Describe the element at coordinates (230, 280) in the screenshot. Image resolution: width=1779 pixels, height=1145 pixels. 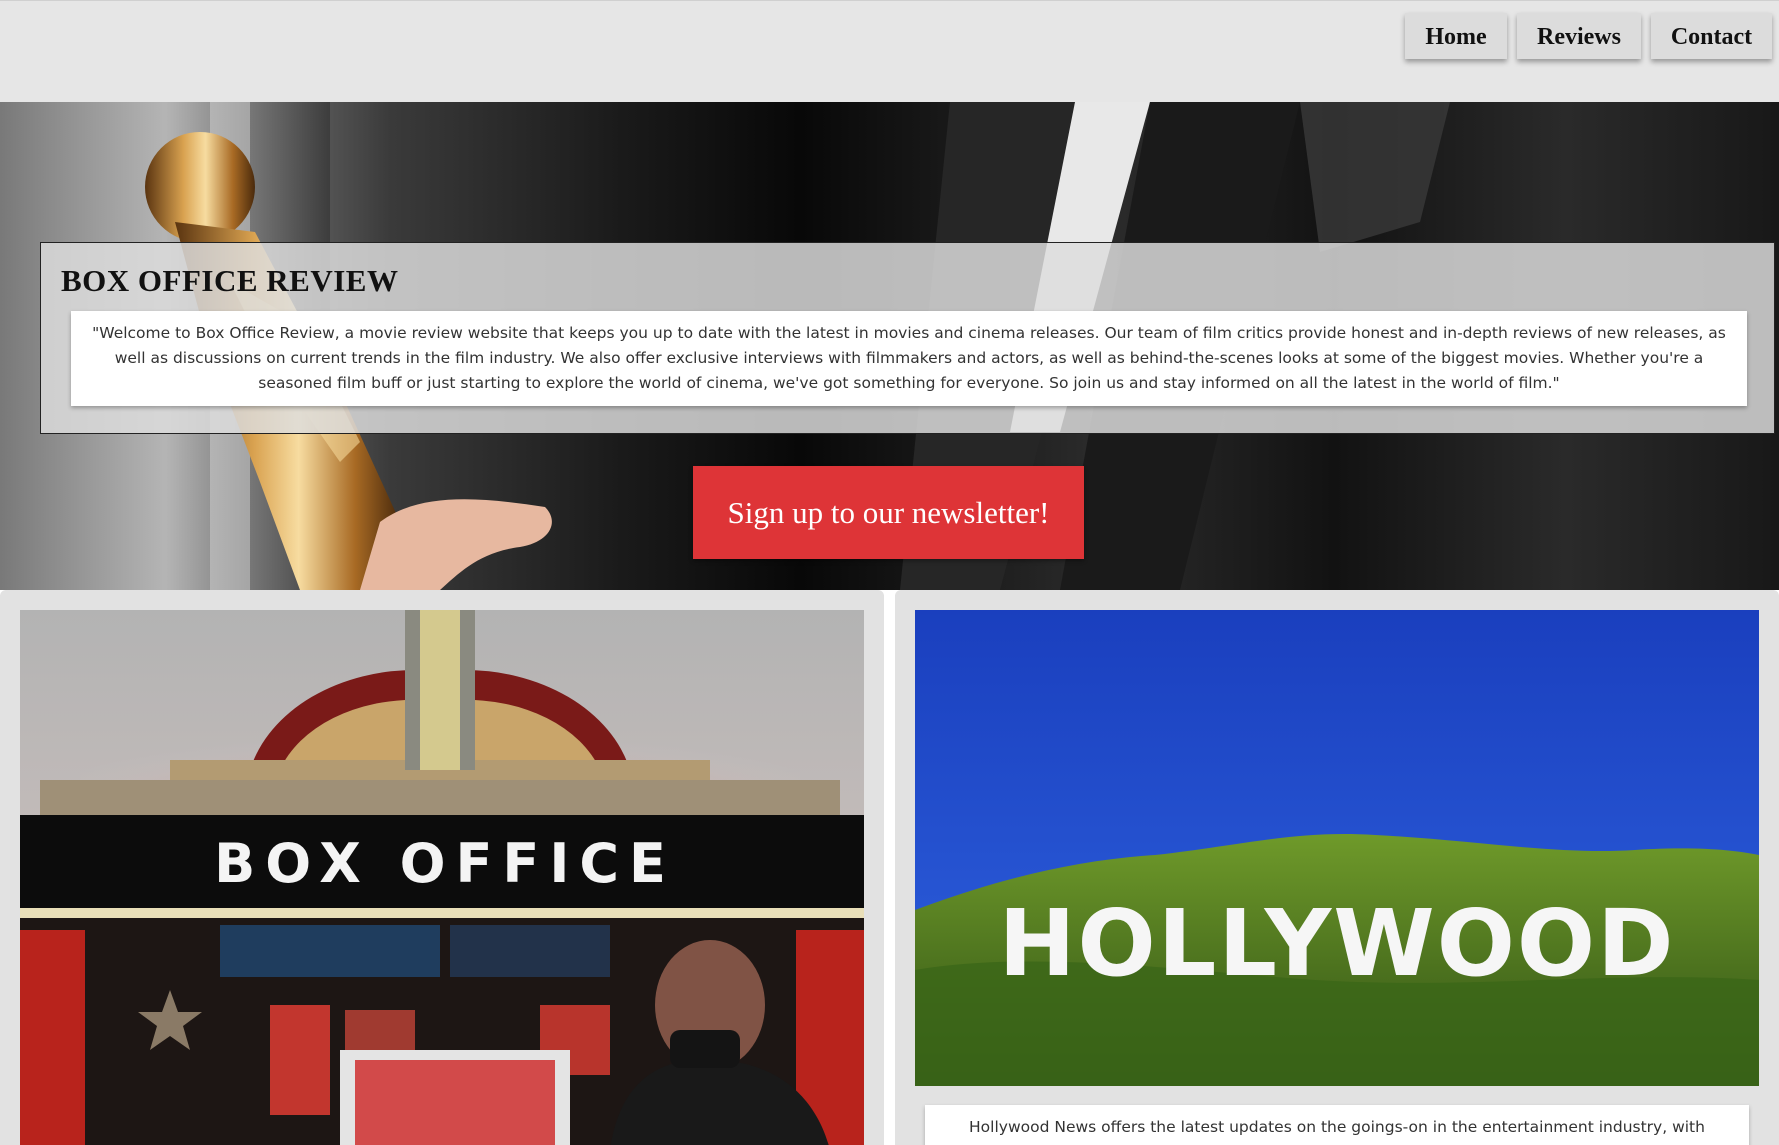
I see `site-title: BOX OFFICE REVIEW` at that location.